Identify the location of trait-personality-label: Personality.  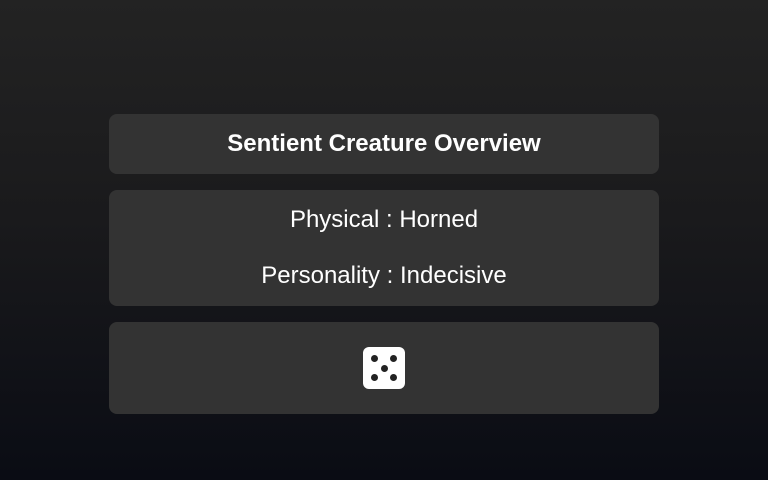
(320, 275).